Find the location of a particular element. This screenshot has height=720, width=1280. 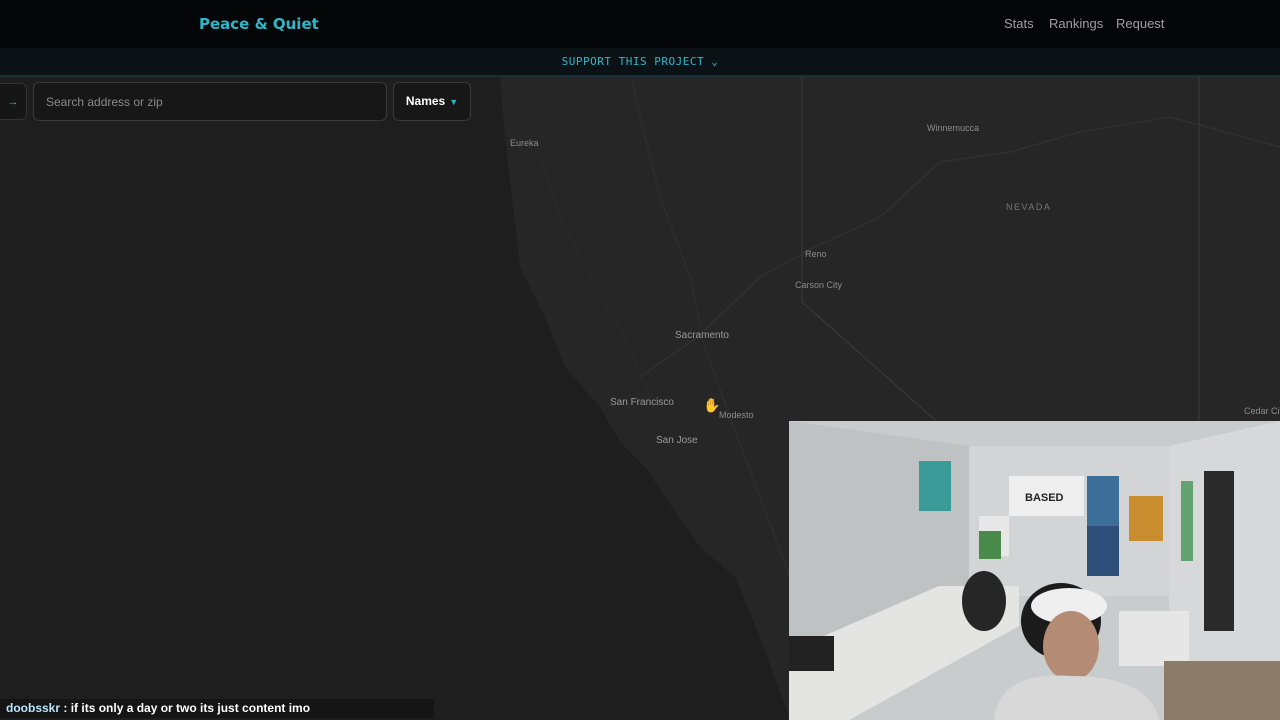

place-eureka: Eureka is located at coordinates (524, 143).